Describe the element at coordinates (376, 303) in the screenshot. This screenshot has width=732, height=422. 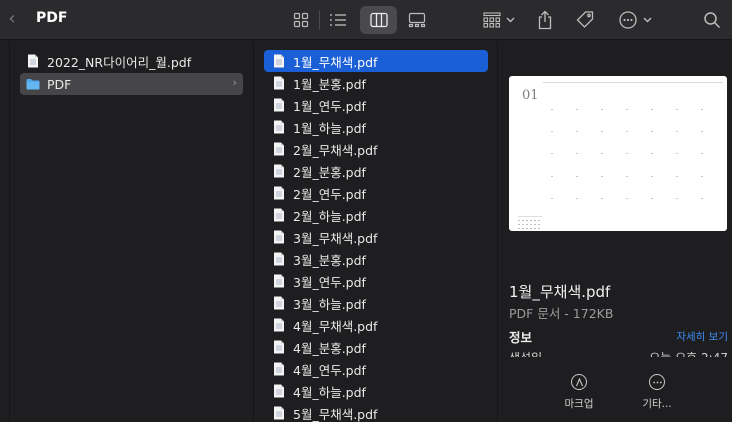
I see `file-item: 3월_하늘.pdf` at that location.